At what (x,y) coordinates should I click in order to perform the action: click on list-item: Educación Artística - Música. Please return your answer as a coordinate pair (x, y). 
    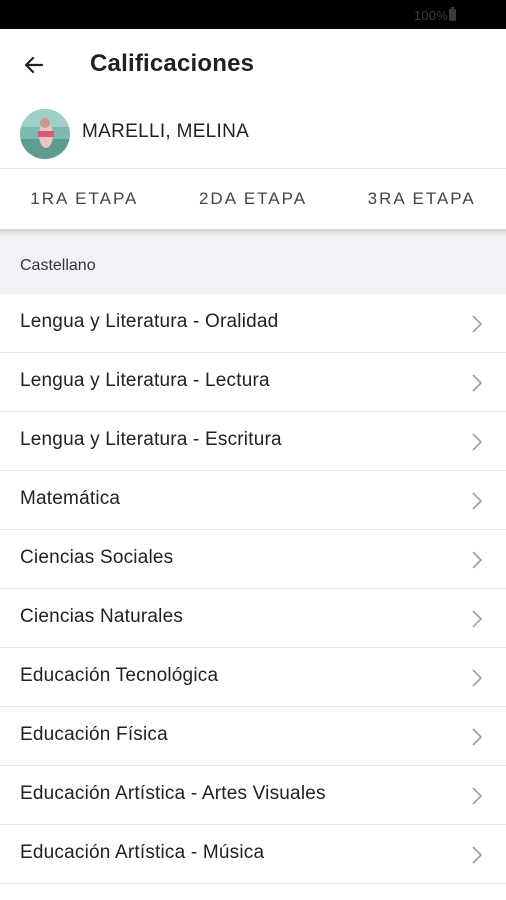
    Looking at the image, I should click on (253, 854).